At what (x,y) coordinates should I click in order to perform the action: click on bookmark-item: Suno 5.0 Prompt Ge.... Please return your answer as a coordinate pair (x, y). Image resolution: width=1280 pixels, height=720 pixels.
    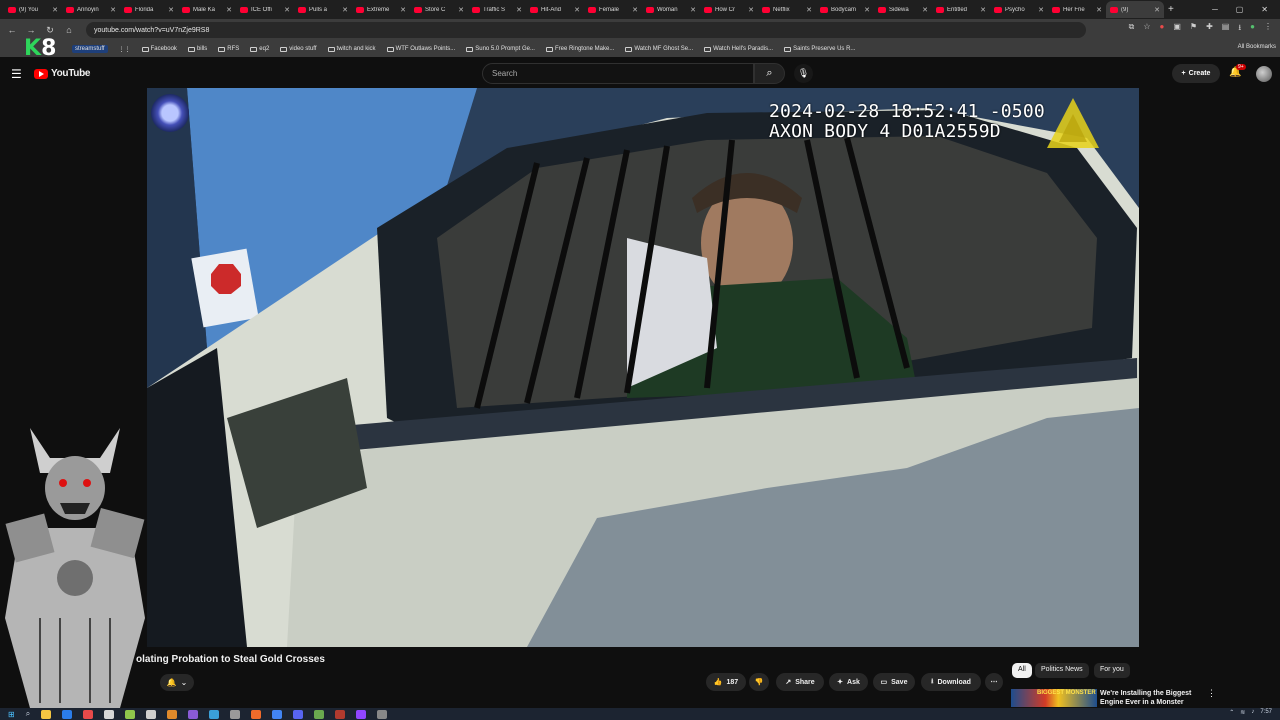
    Looking at the image, I should click on (500, 49).